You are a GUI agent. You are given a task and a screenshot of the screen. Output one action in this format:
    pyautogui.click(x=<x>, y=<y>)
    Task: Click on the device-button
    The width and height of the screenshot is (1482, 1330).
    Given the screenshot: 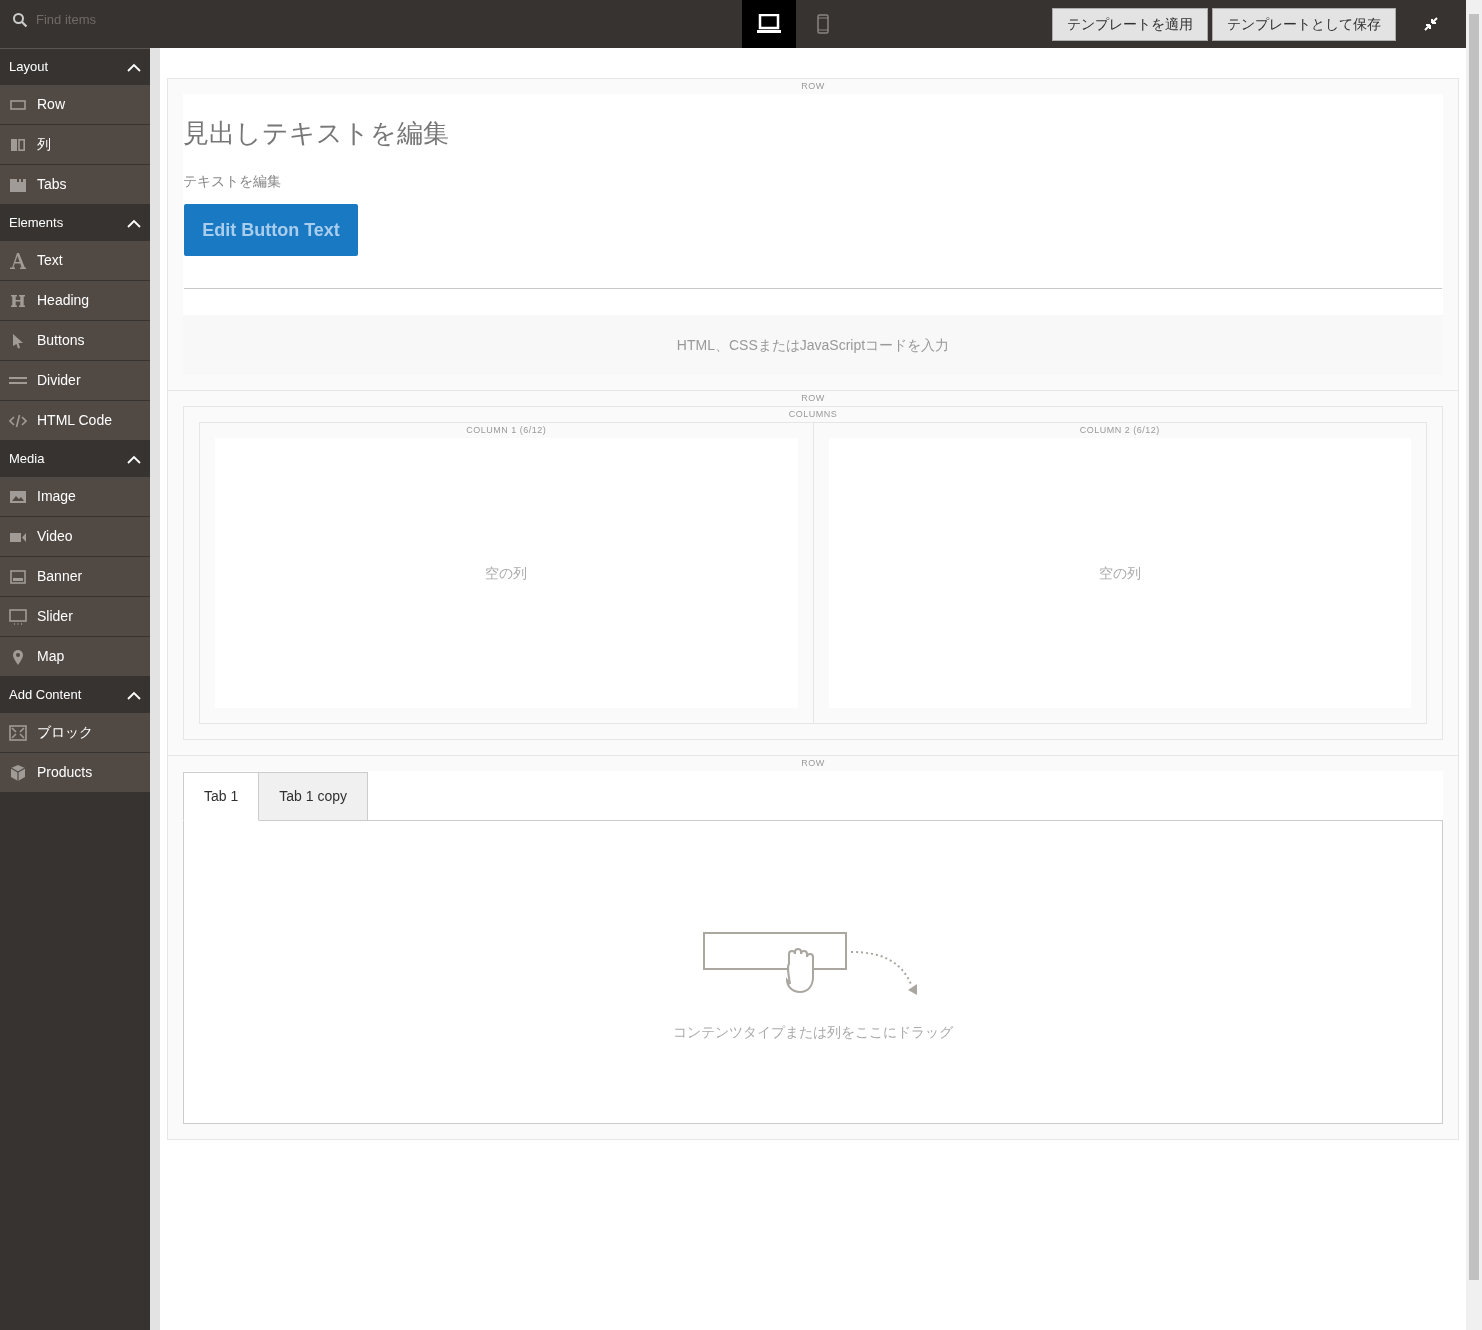 What is the action you would take?
    pyautogui.click(x=769, y=24)
    